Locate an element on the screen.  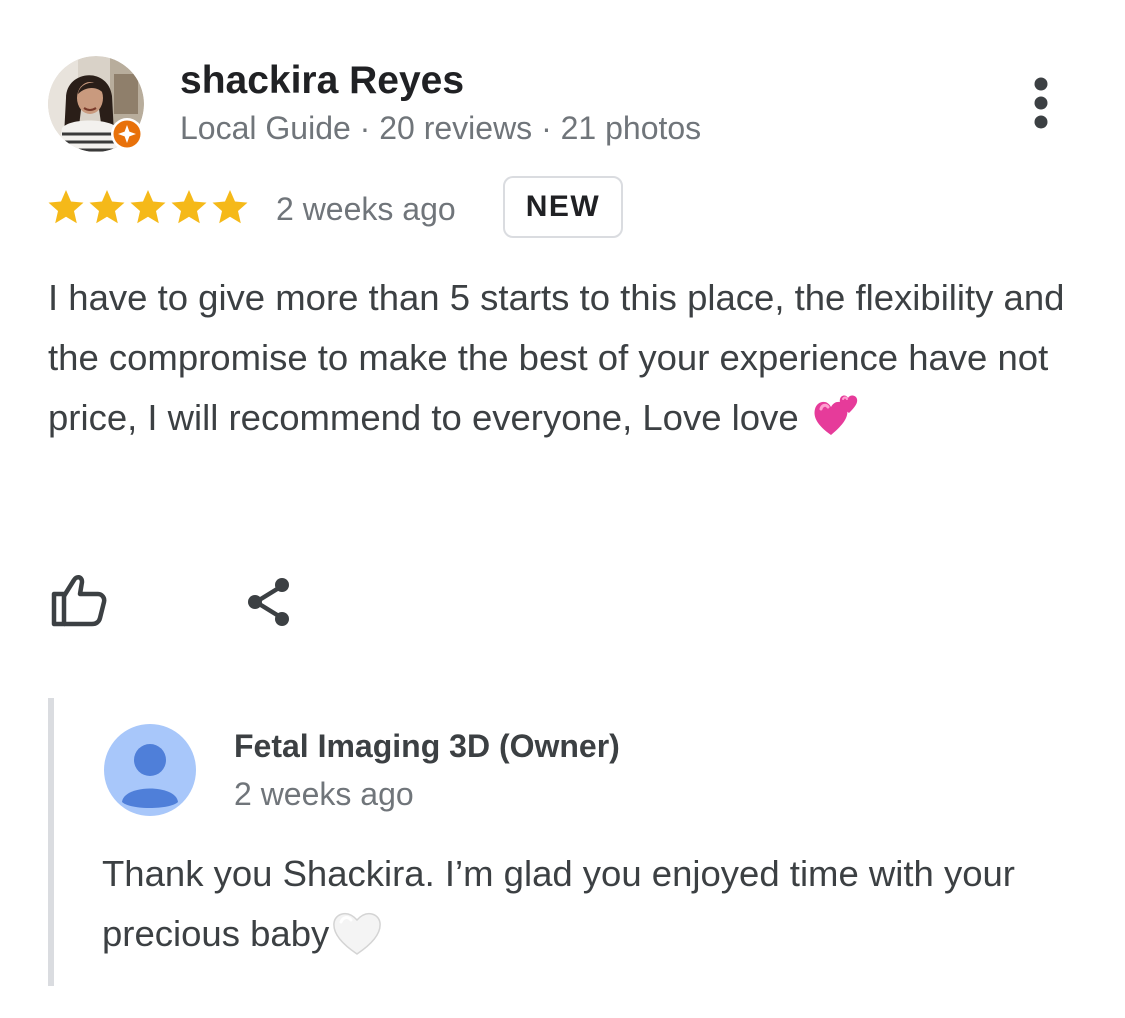
share-button is located at coordinates (270, 602).